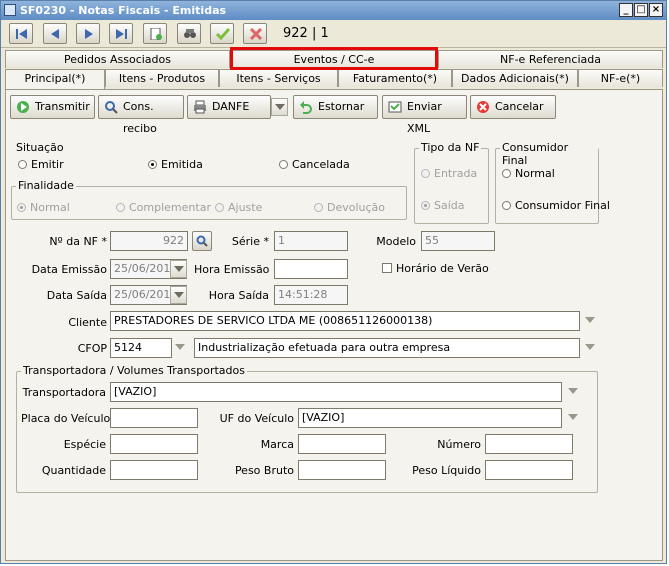 Image resolution: width=669 pixels, height=566 pixels. What do you see at coordinates (46, 185) in the screenshot?
I see `finalidade-label: Finalidade` at bounding box center [46, 185].